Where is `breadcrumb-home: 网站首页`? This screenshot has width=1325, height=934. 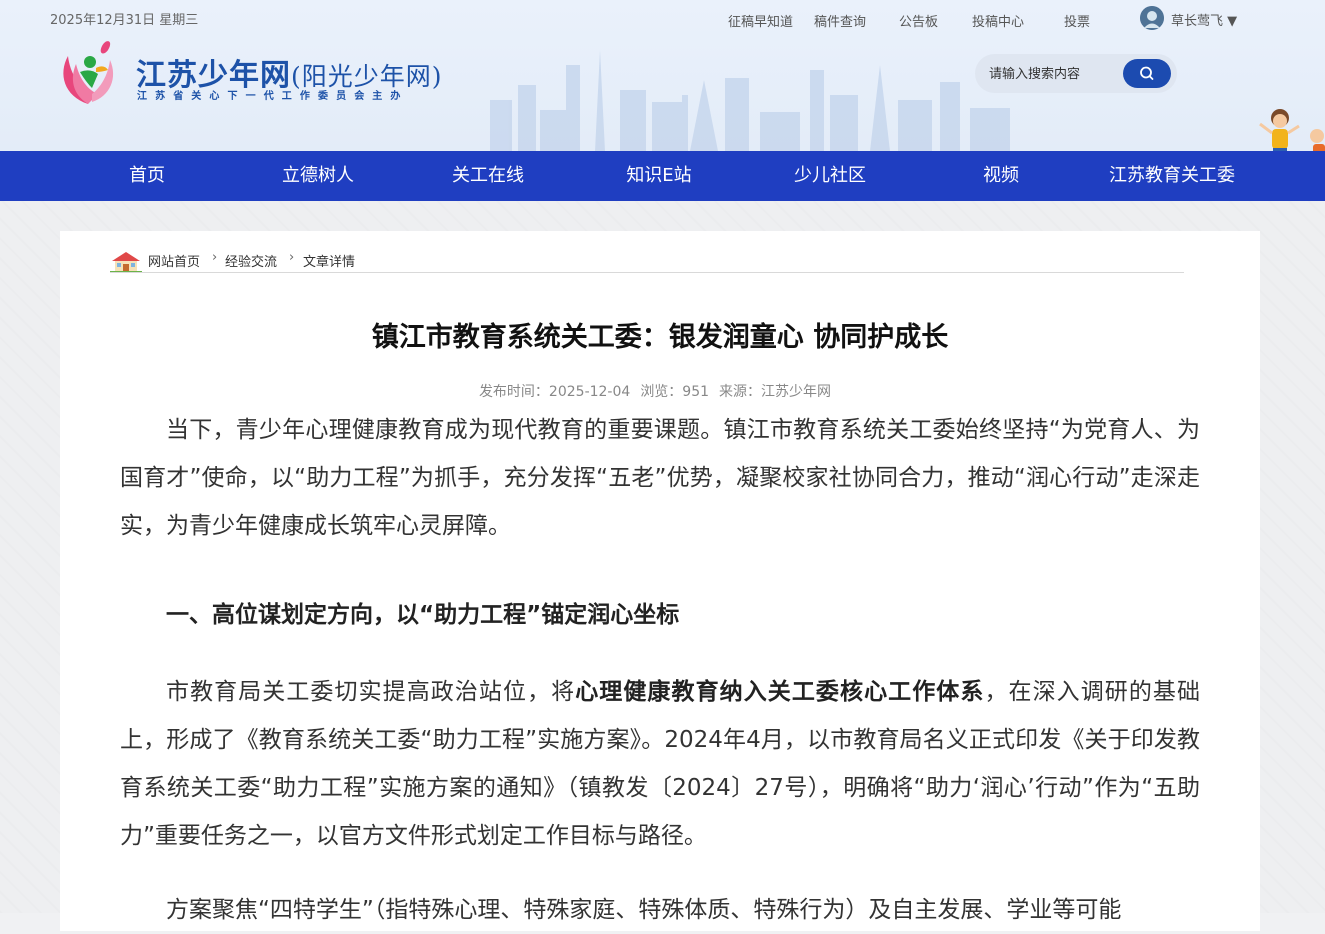
breadcrumb-home: 网站首页 is located at coordinates (174, 260).